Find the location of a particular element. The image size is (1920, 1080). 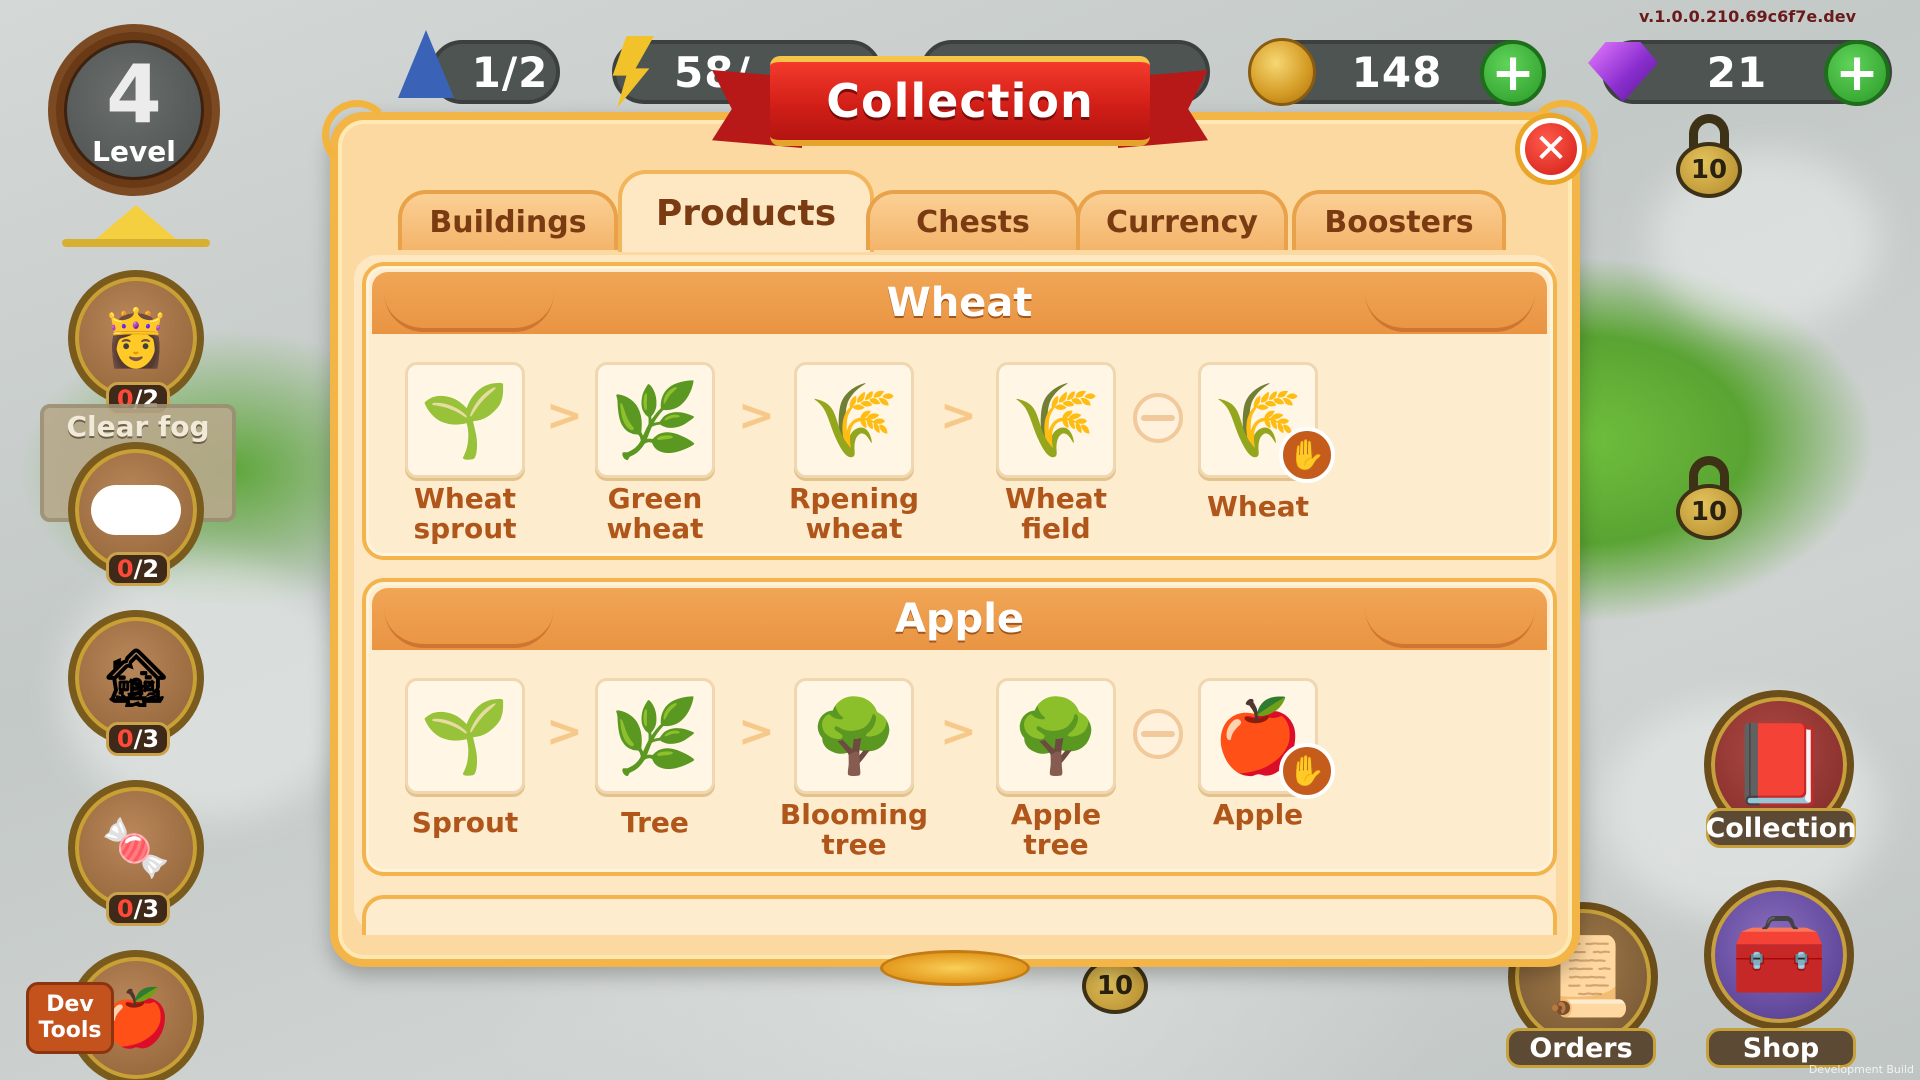

tab-buildings: Buildings is located at coordinates (508, 220).